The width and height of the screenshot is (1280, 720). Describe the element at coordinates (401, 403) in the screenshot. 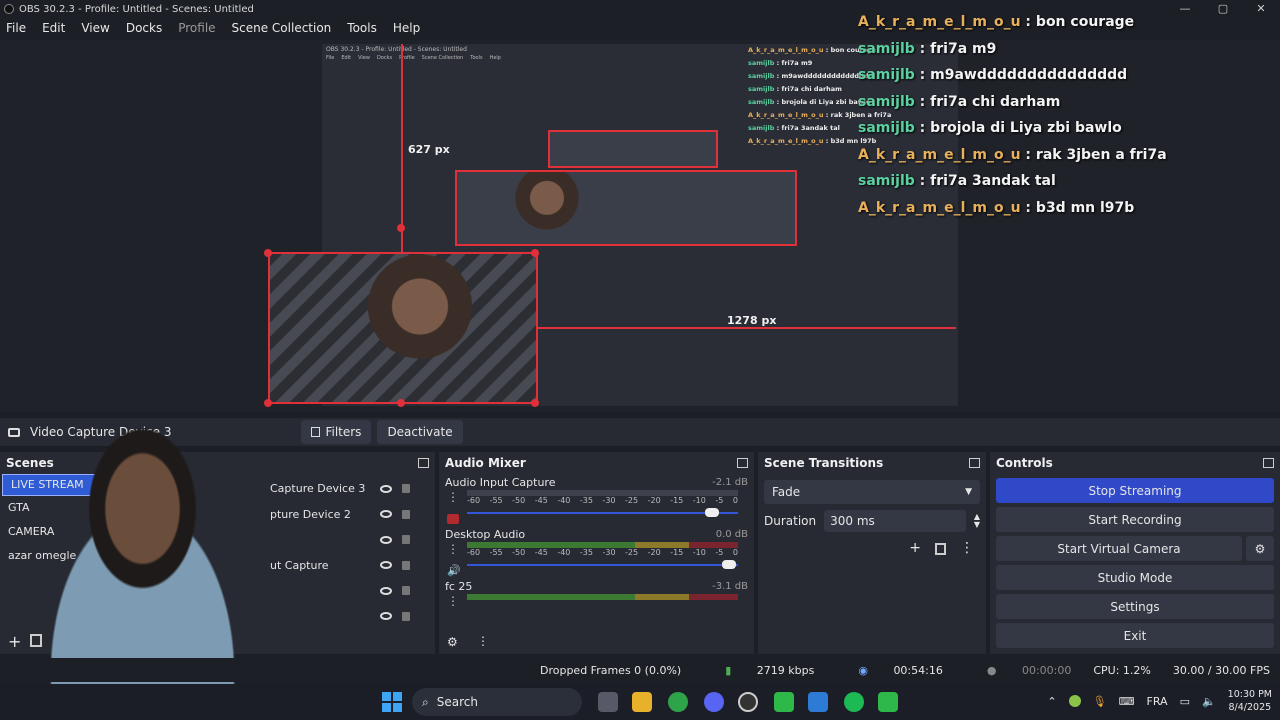

I see `resize-handle-bottom` at that location.